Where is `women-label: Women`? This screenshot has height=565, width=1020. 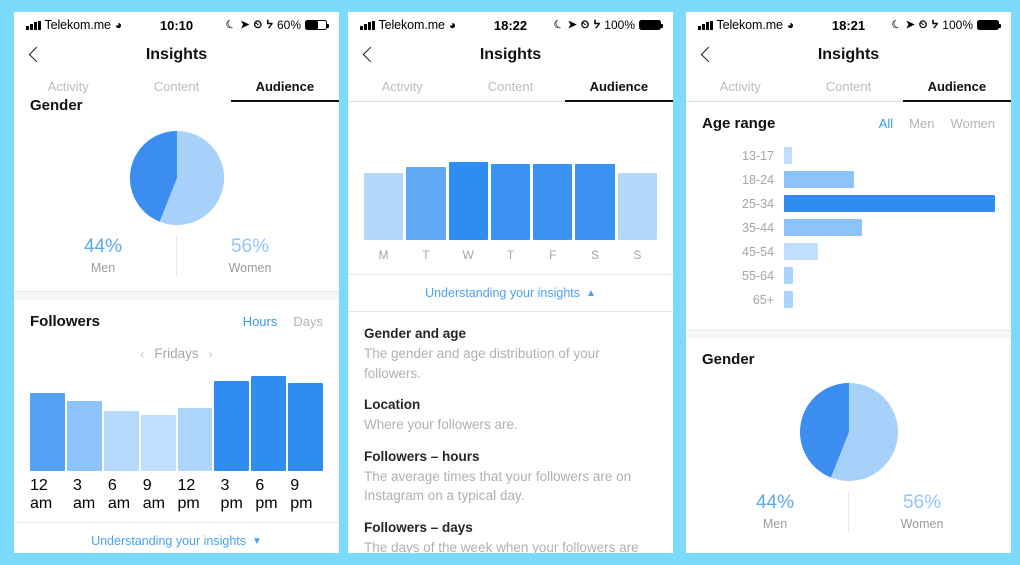 women-label: Women is located at coordinates (250, 268).